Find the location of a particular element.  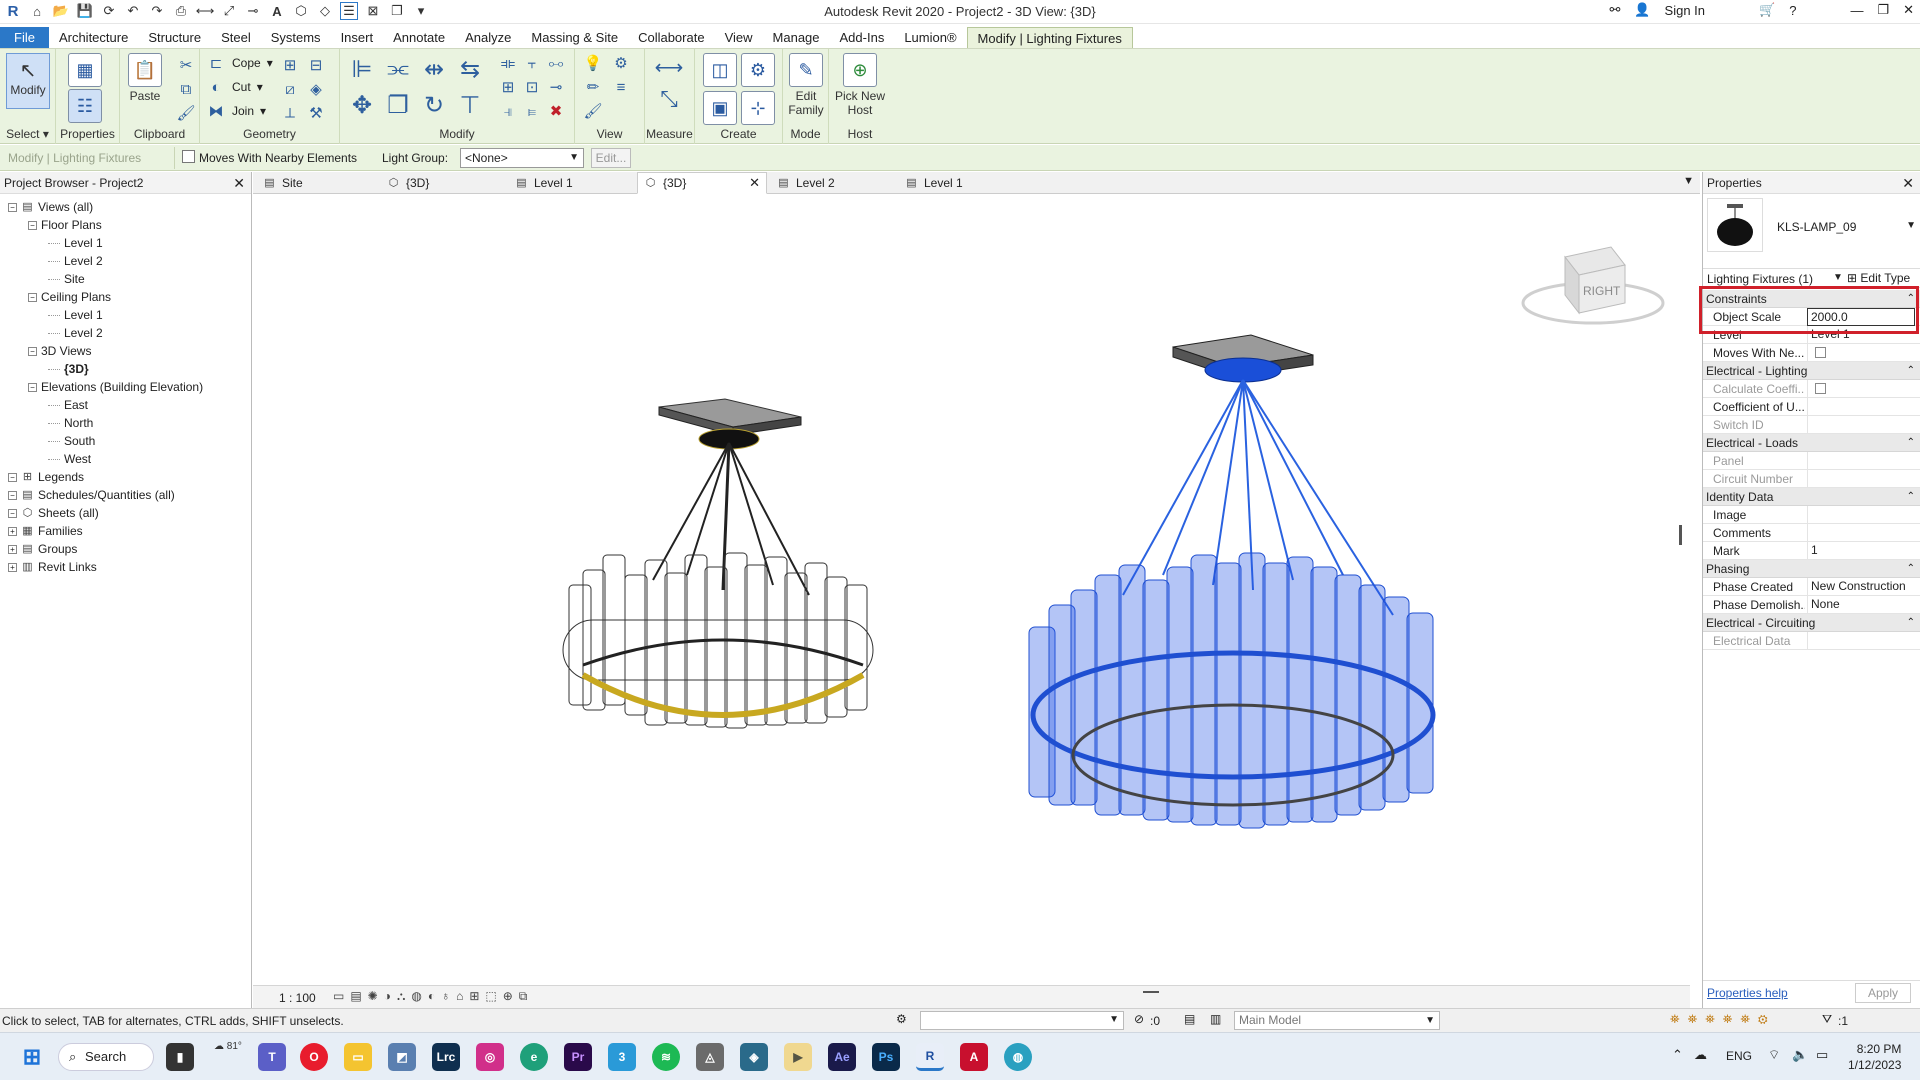

worksets-icon: ⚙ is located at coordinates (901, 1019).